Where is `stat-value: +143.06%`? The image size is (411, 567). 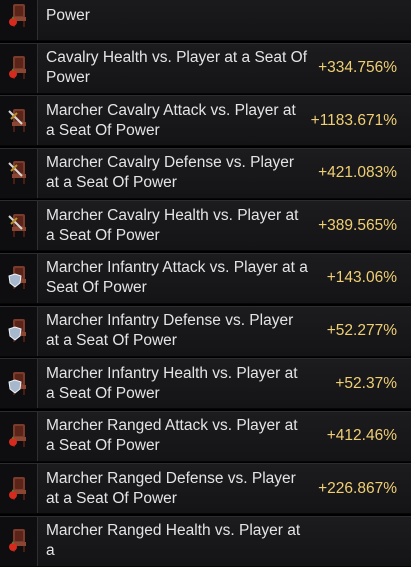 stat-value: +143.06% is located at coordinates (361, 278).